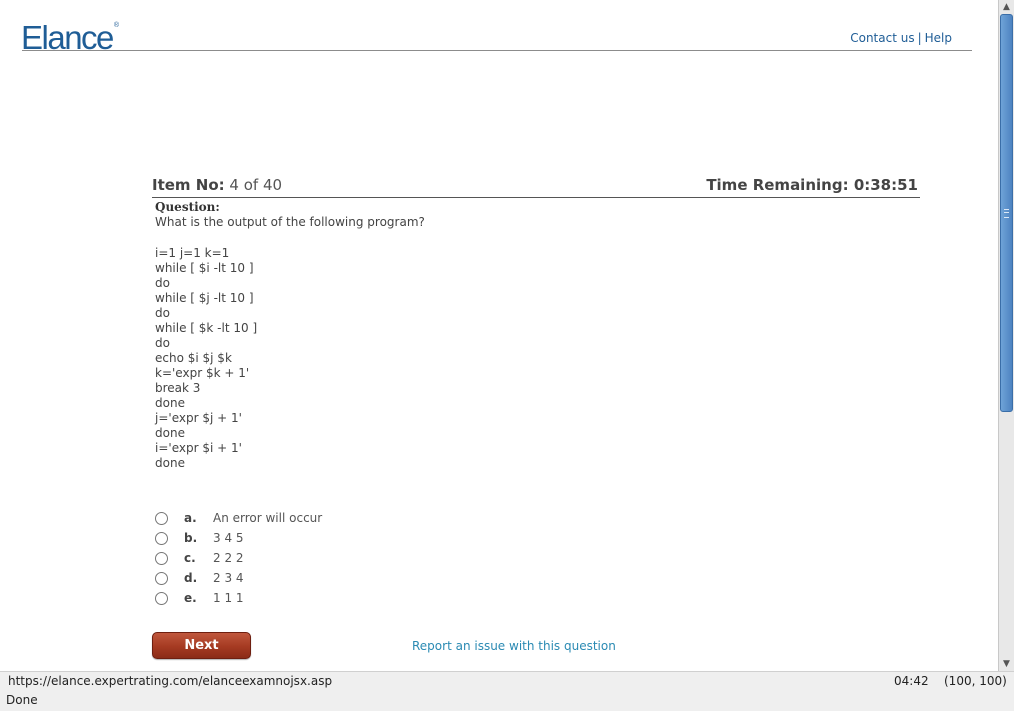 This screenshot has width=1014, height=711. I want to click on code-line: break 3, so click(178, 388).